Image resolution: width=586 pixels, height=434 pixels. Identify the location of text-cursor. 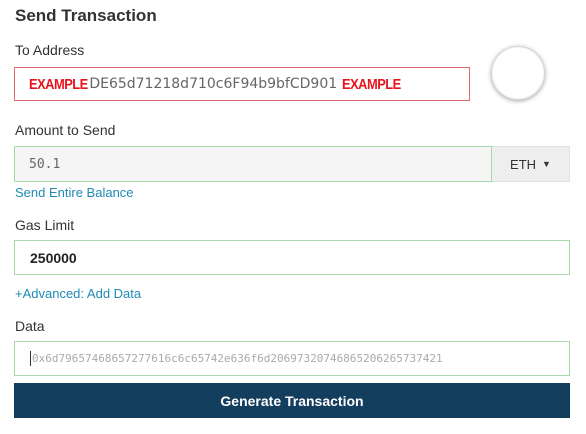
(30, 358).